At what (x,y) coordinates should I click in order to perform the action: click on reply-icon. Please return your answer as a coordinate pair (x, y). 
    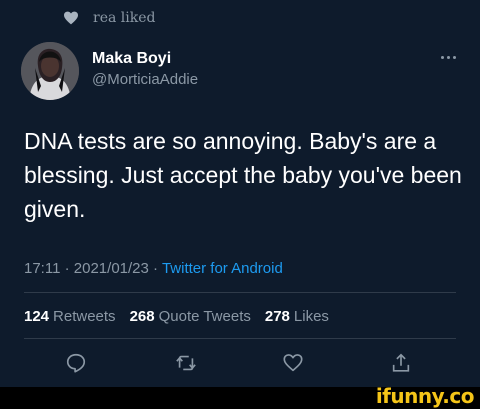
    Looking at the image, I should click on (76, 363).